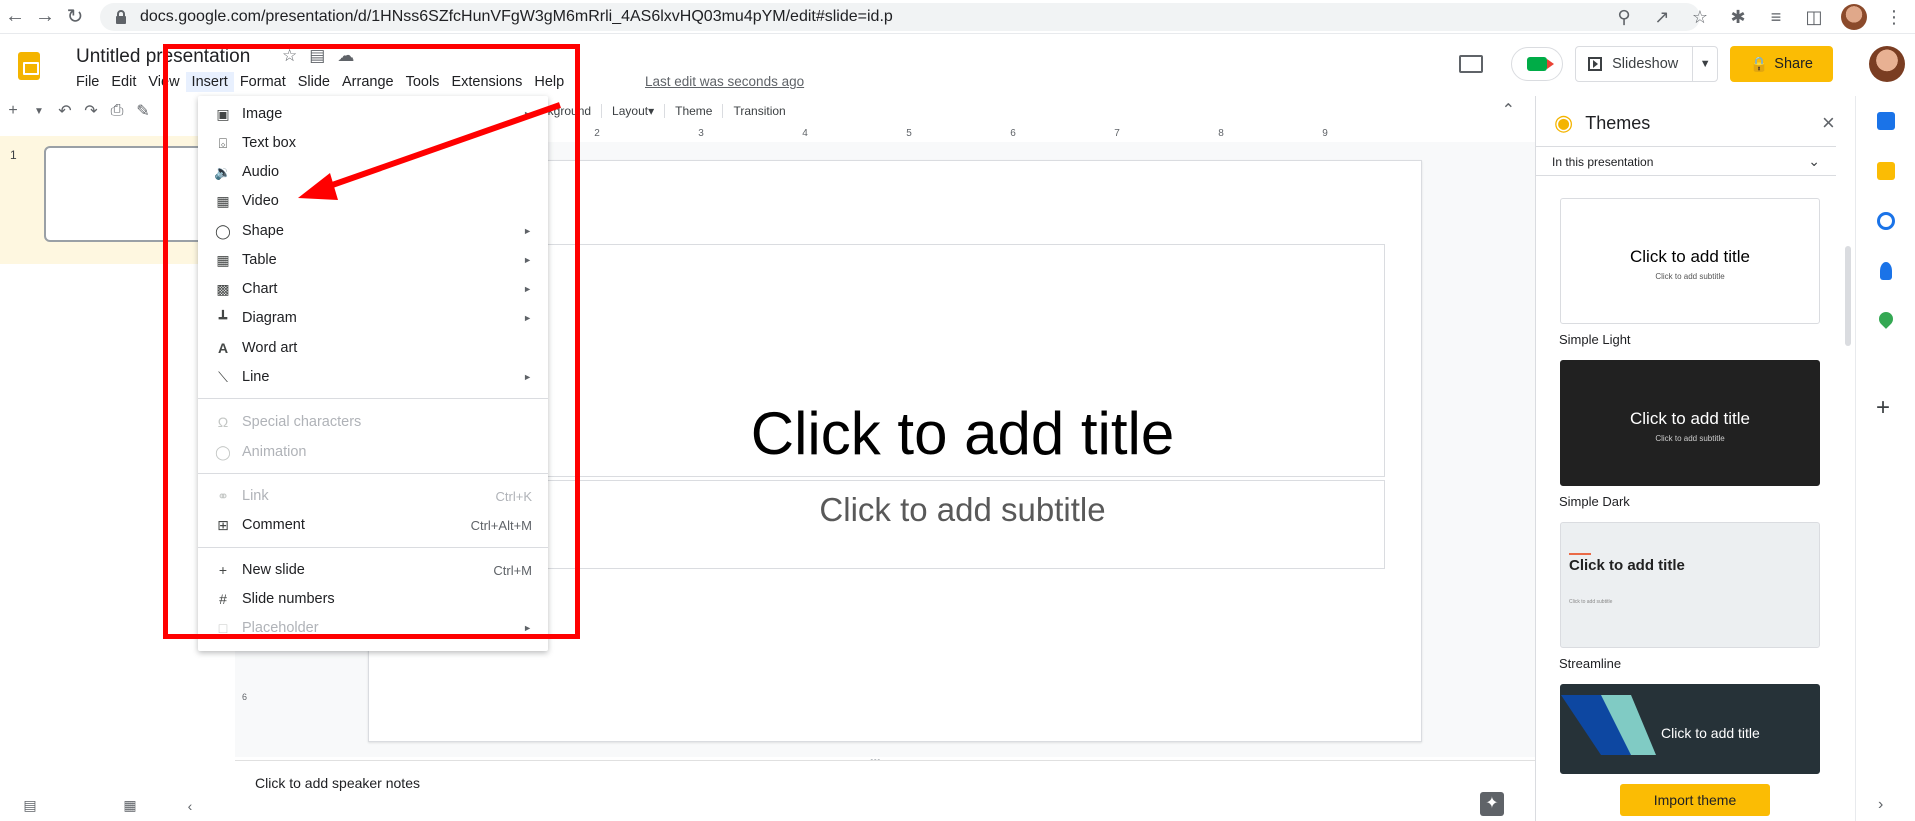 The height and width of the screenshot is (821, 1915). Describe the element at coordinates (1776, 17) in the screenshot. I see `reading-list-icon: ≡` at that location.